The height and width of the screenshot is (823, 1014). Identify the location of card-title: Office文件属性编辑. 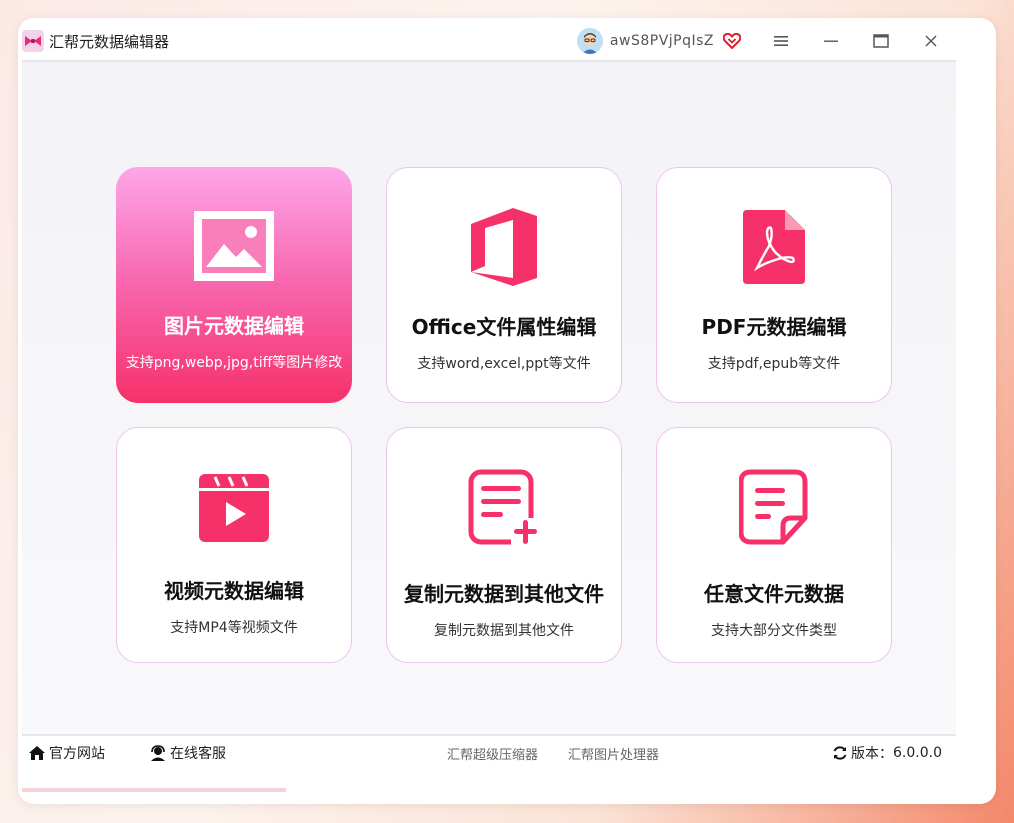
(504, 327).